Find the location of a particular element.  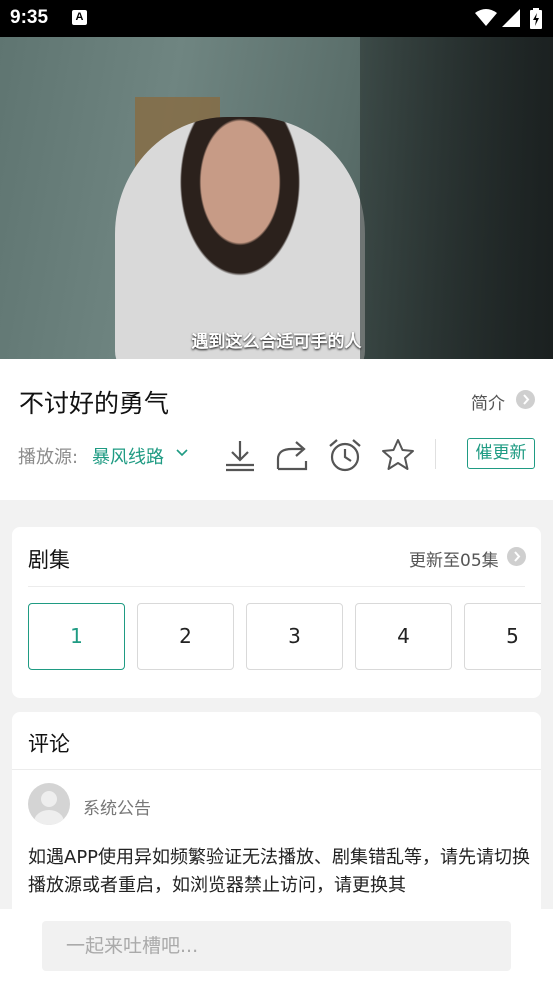

episode-button: 2 is located at coordinates (185, 636).